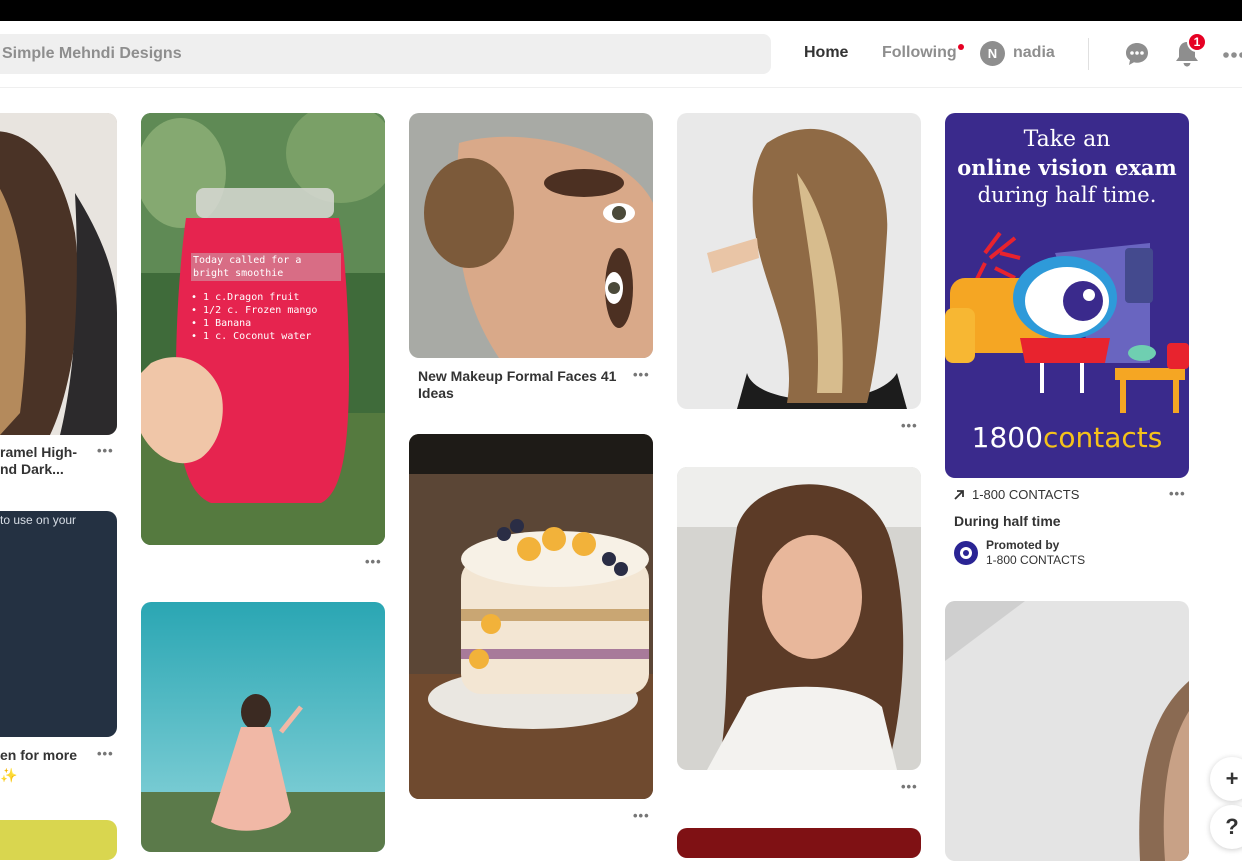 This screenshot has width=1242, height=861. I want to click on ad-source-link: 1-800 CONTACTS, so click(1025, 494).